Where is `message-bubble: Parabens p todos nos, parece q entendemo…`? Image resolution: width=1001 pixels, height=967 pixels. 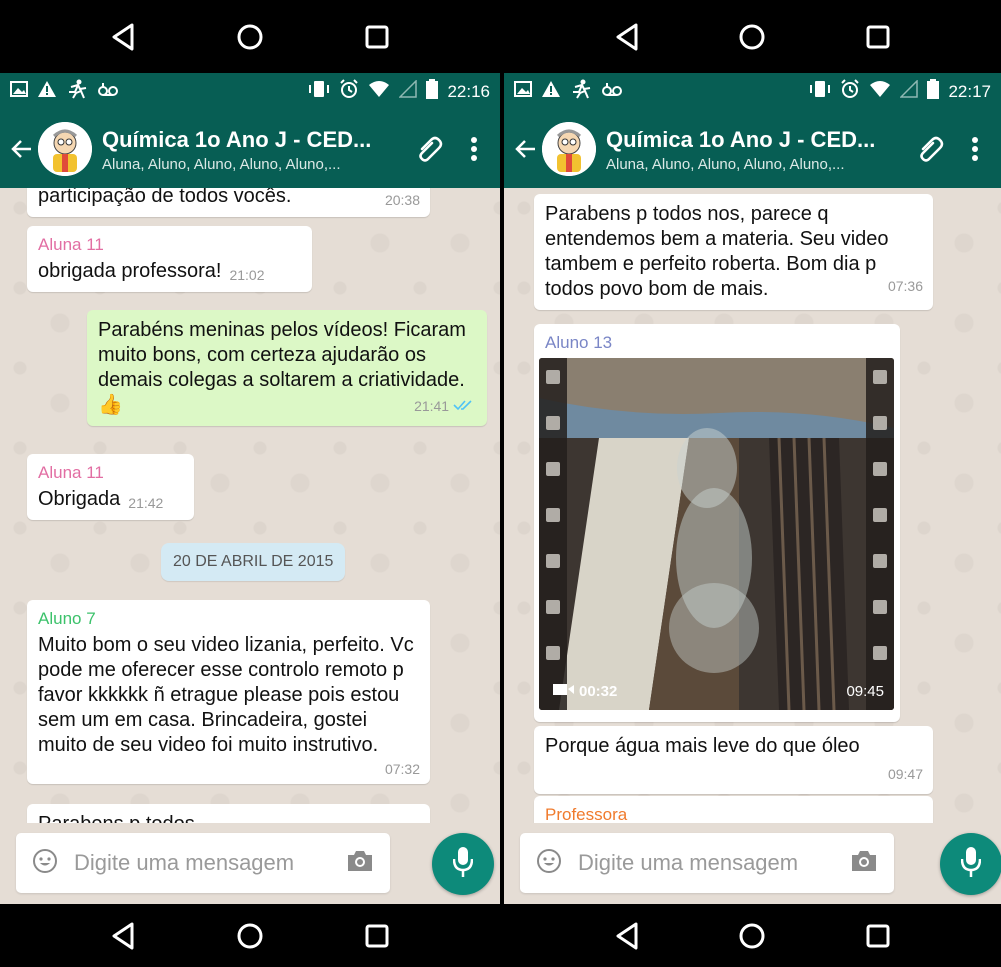 message-bubble: Parabens p todos nos, parece q entendemo… is located at coordinates (733, 252).